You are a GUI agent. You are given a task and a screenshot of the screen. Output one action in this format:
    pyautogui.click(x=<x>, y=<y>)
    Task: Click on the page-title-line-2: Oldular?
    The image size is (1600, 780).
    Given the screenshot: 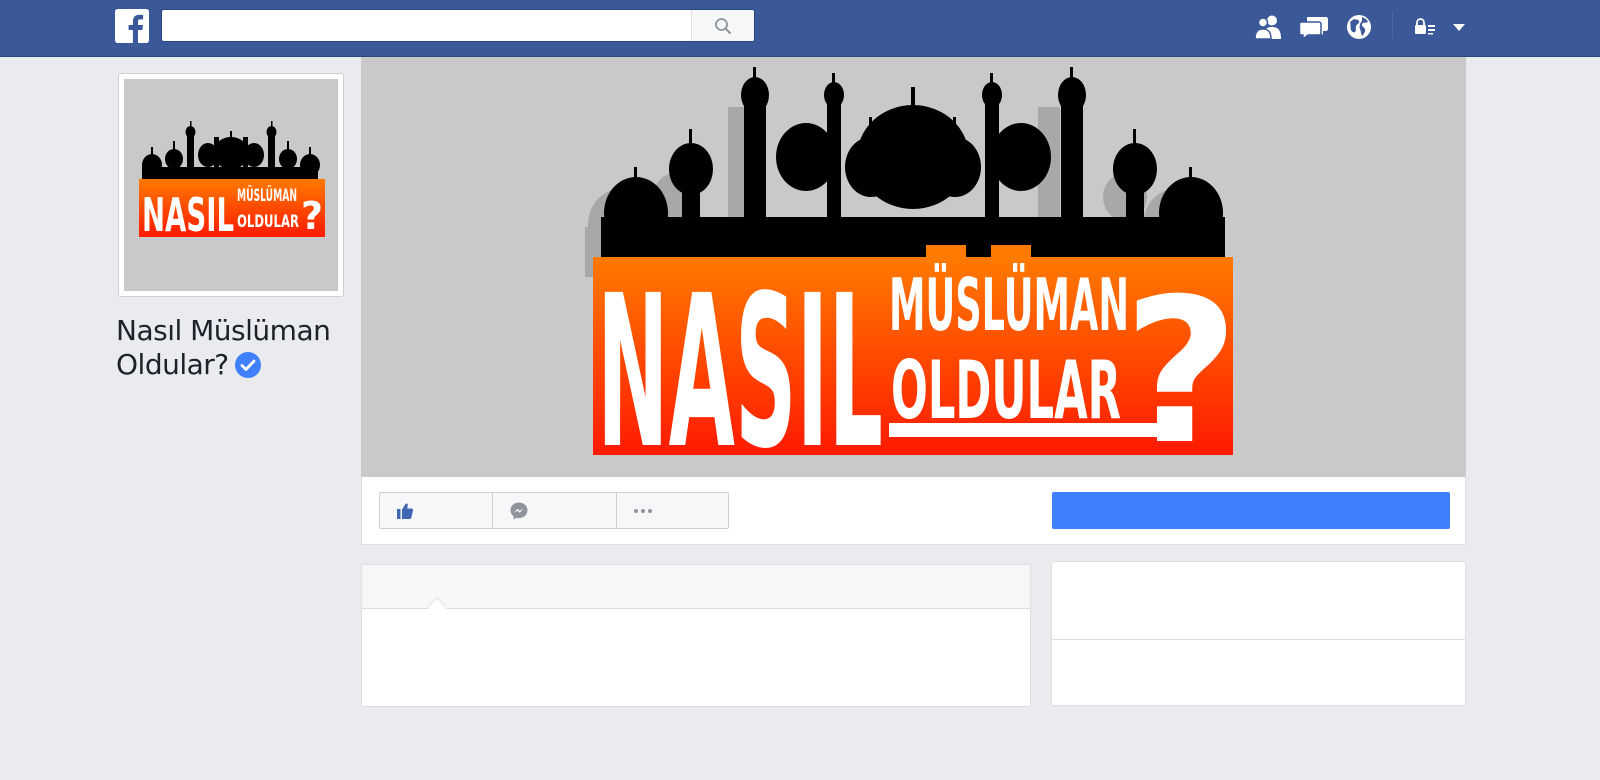 What is the action you would take?
    pyautogui.click(x=236, y=365)
    